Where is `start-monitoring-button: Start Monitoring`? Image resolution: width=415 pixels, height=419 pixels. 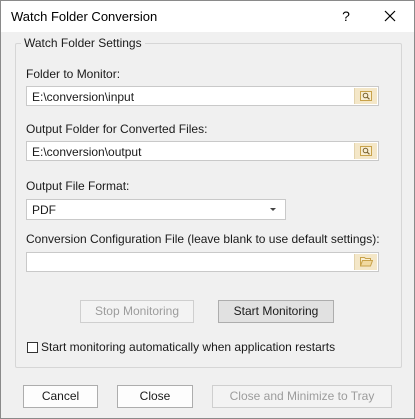
start-monitoring-button: Start Monitoring is located at coordinates (276, 311).